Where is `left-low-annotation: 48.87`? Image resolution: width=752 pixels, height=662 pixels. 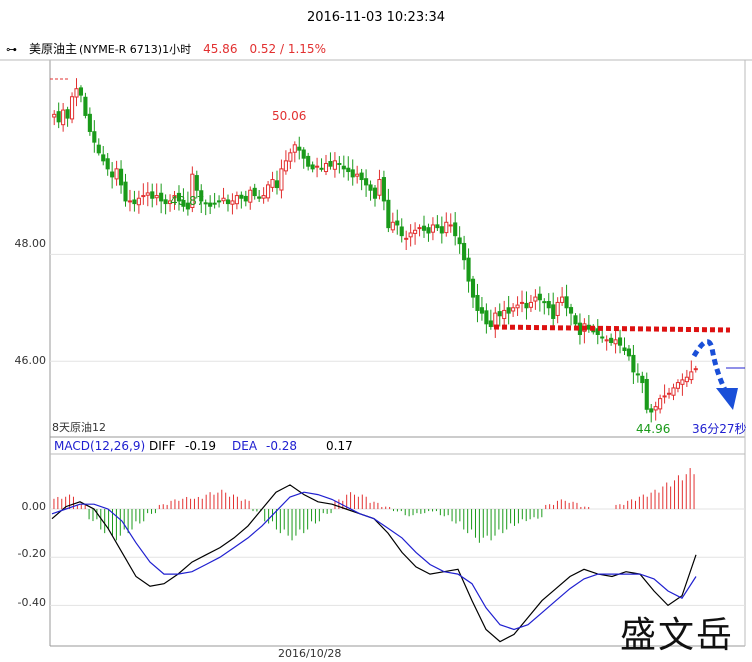
left-low-annotation: 48.87 is located at coordinates (187, 201).